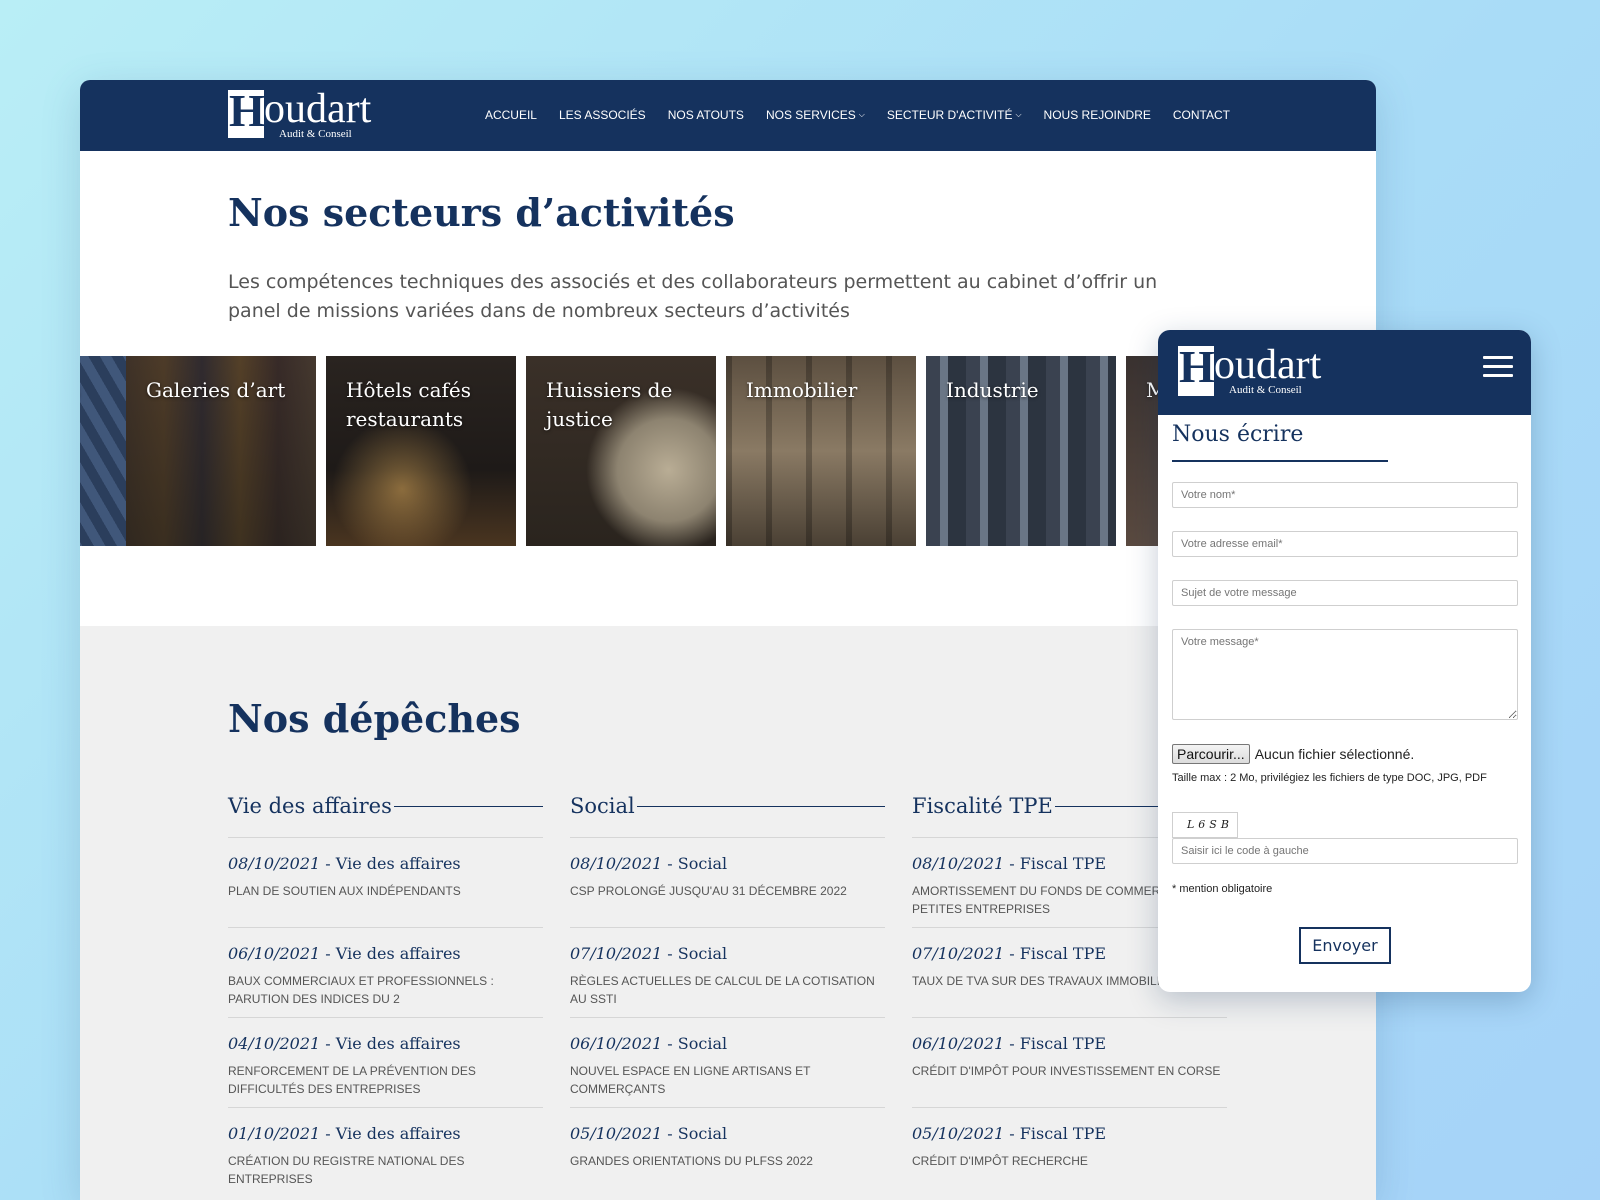 This screenshot has height=1200, width=1600. I want to click on news-text: PLAN DE SOUTIEN AUX INDÉPENDANTS, so click(344, 891).